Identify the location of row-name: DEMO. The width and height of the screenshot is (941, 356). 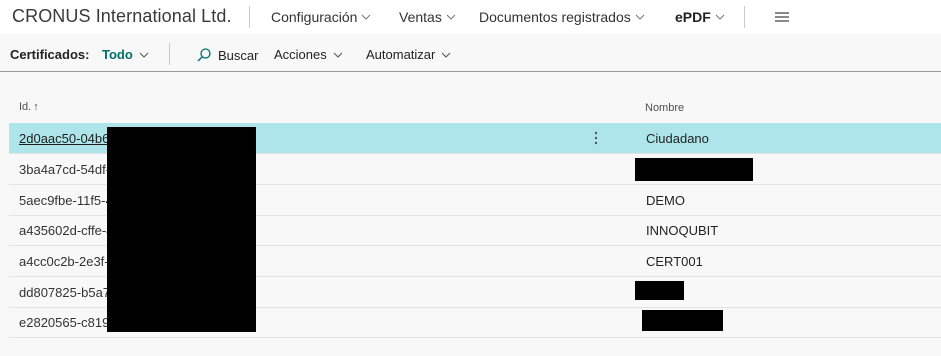
(665, 200).